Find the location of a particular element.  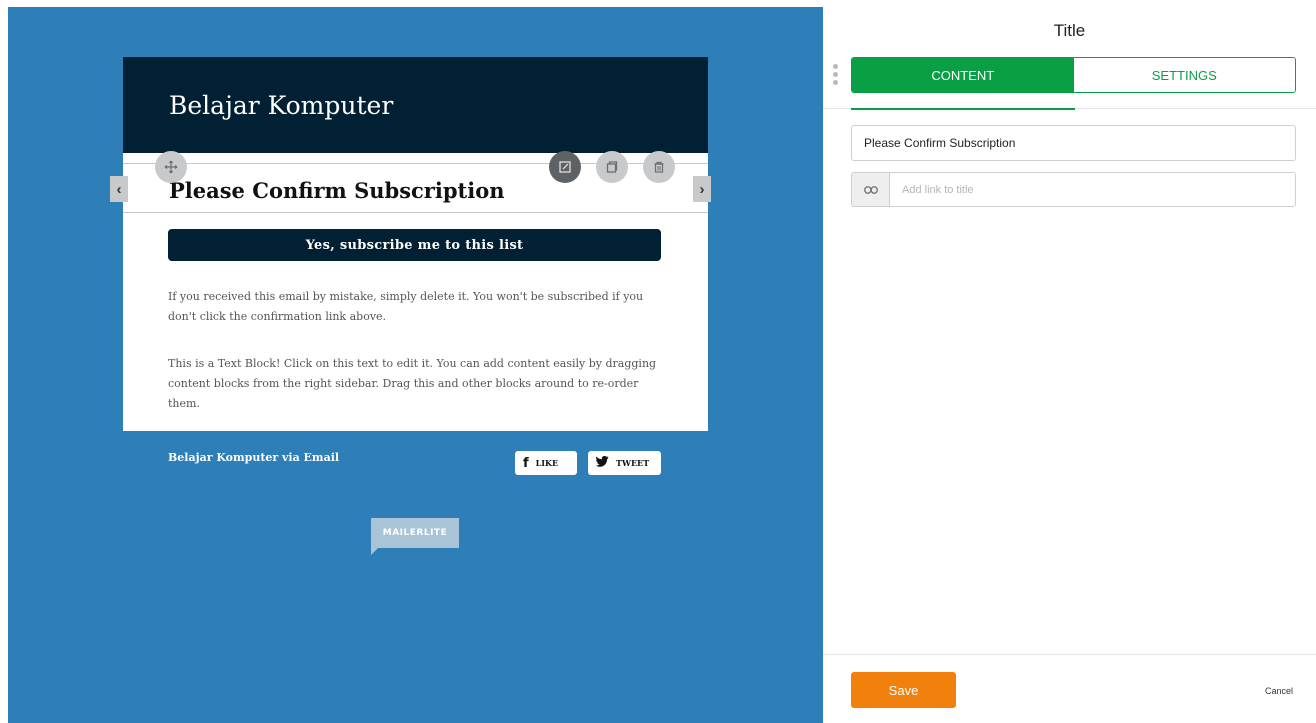

edit-icon is located at coordinates (565, 167).